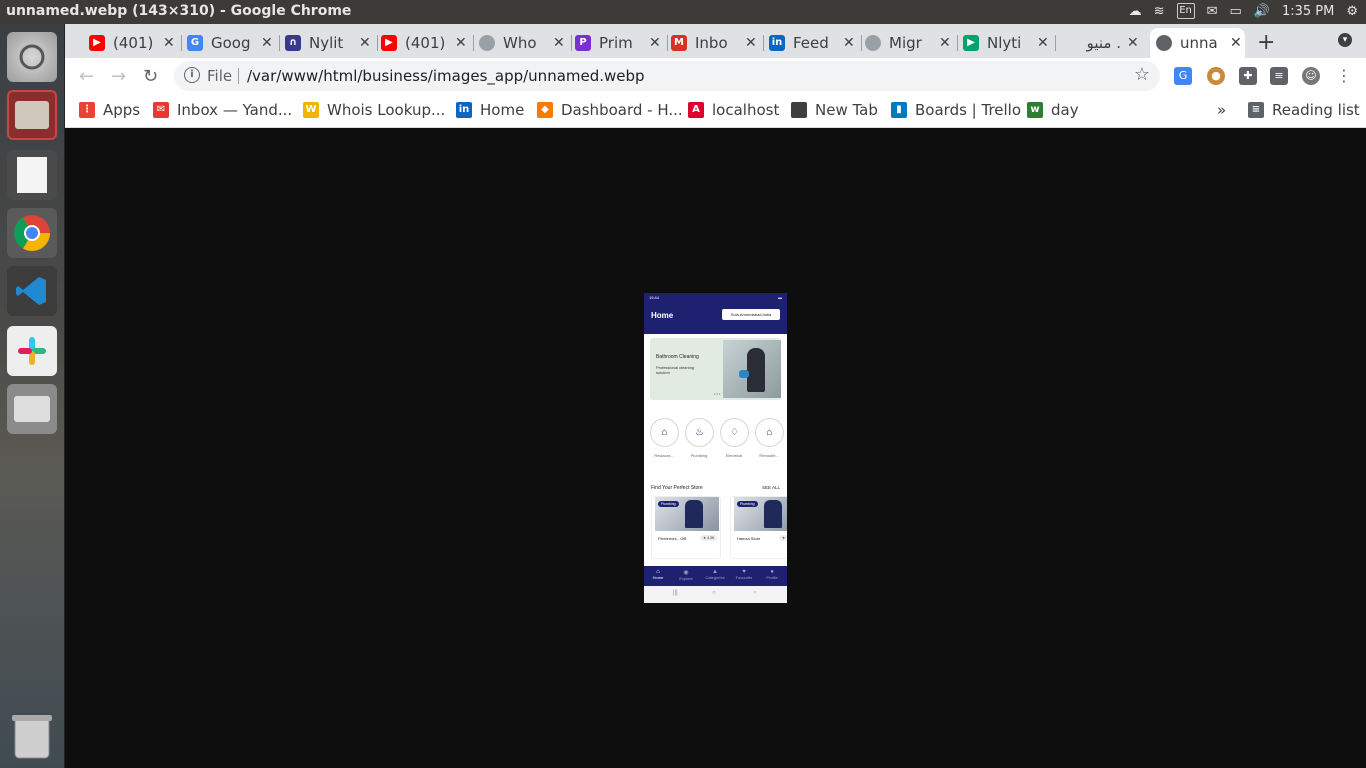 The width and height of the screenshot is (1366, 768). I want to click on bookmark-item: Alocalhost, so click(733, 110).